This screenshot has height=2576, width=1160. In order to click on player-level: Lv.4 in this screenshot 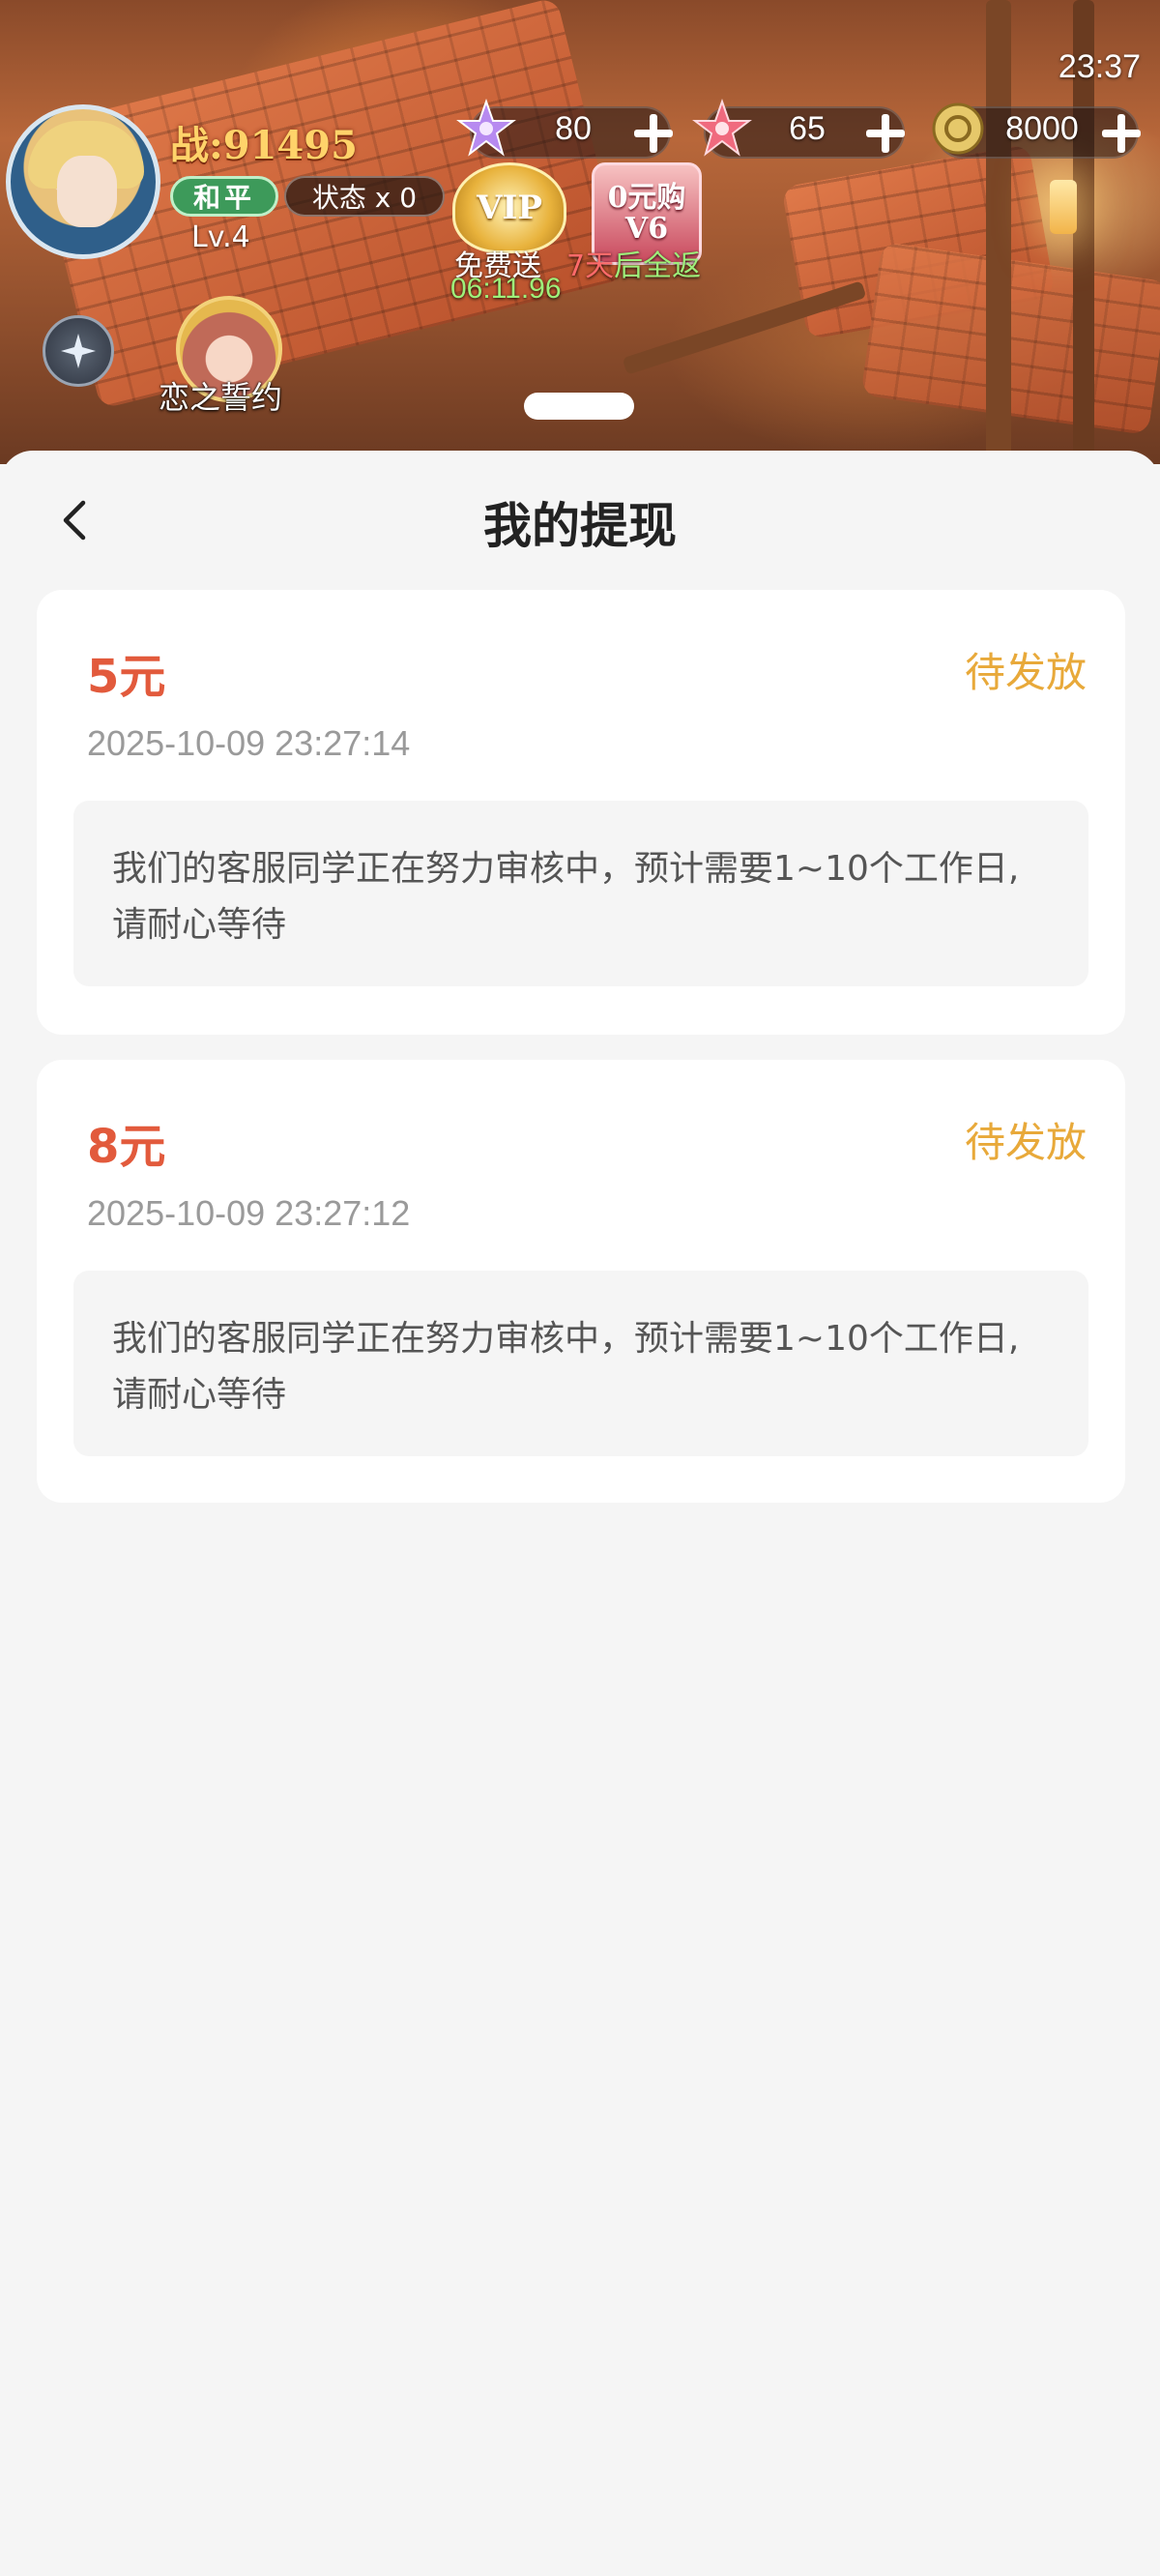, I will do `click(221, 237)`.